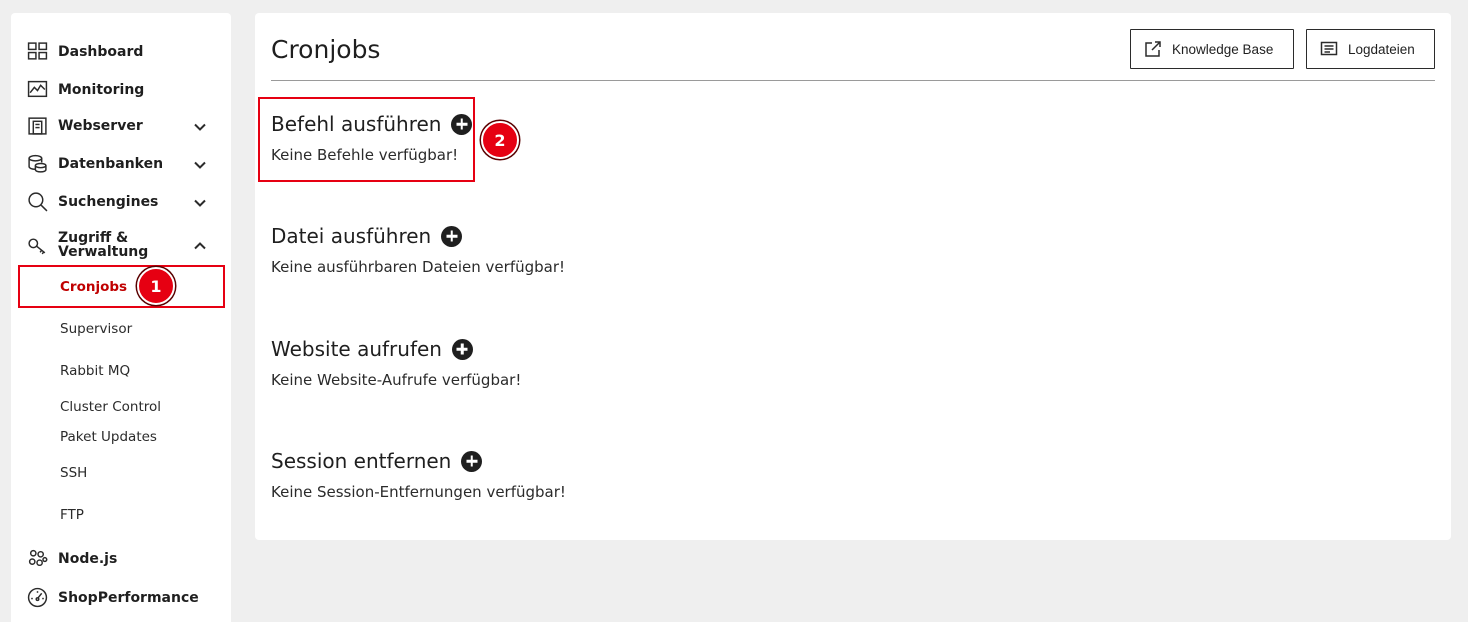 This screenshot has width=1468, height=622. What do you see at coordinates (418, 267) in the screenshot?
I see `section-empty-text: Keine ausführbaren Dateien verfügbar!` at bounding box center [418, 267].